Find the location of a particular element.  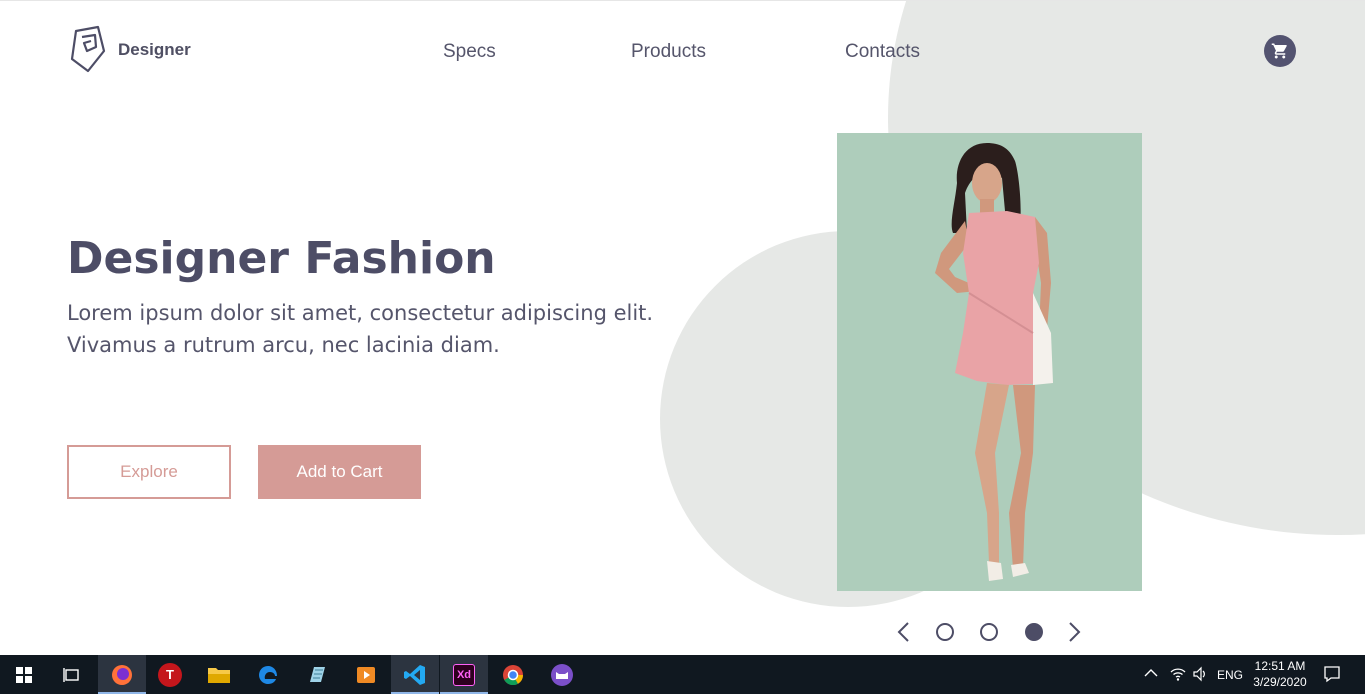

t-app-icon: T is located at coordinates (170, 674).